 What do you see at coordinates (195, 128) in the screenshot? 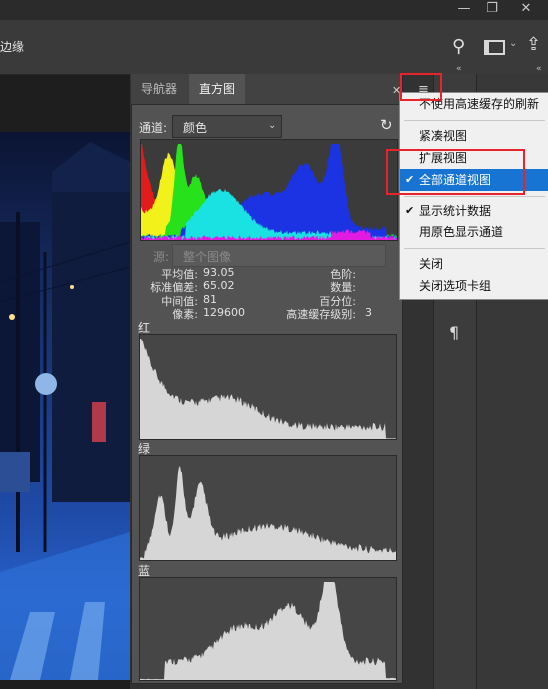
I see `channel-select-value: 颜色` at bounding box center [195, 128].